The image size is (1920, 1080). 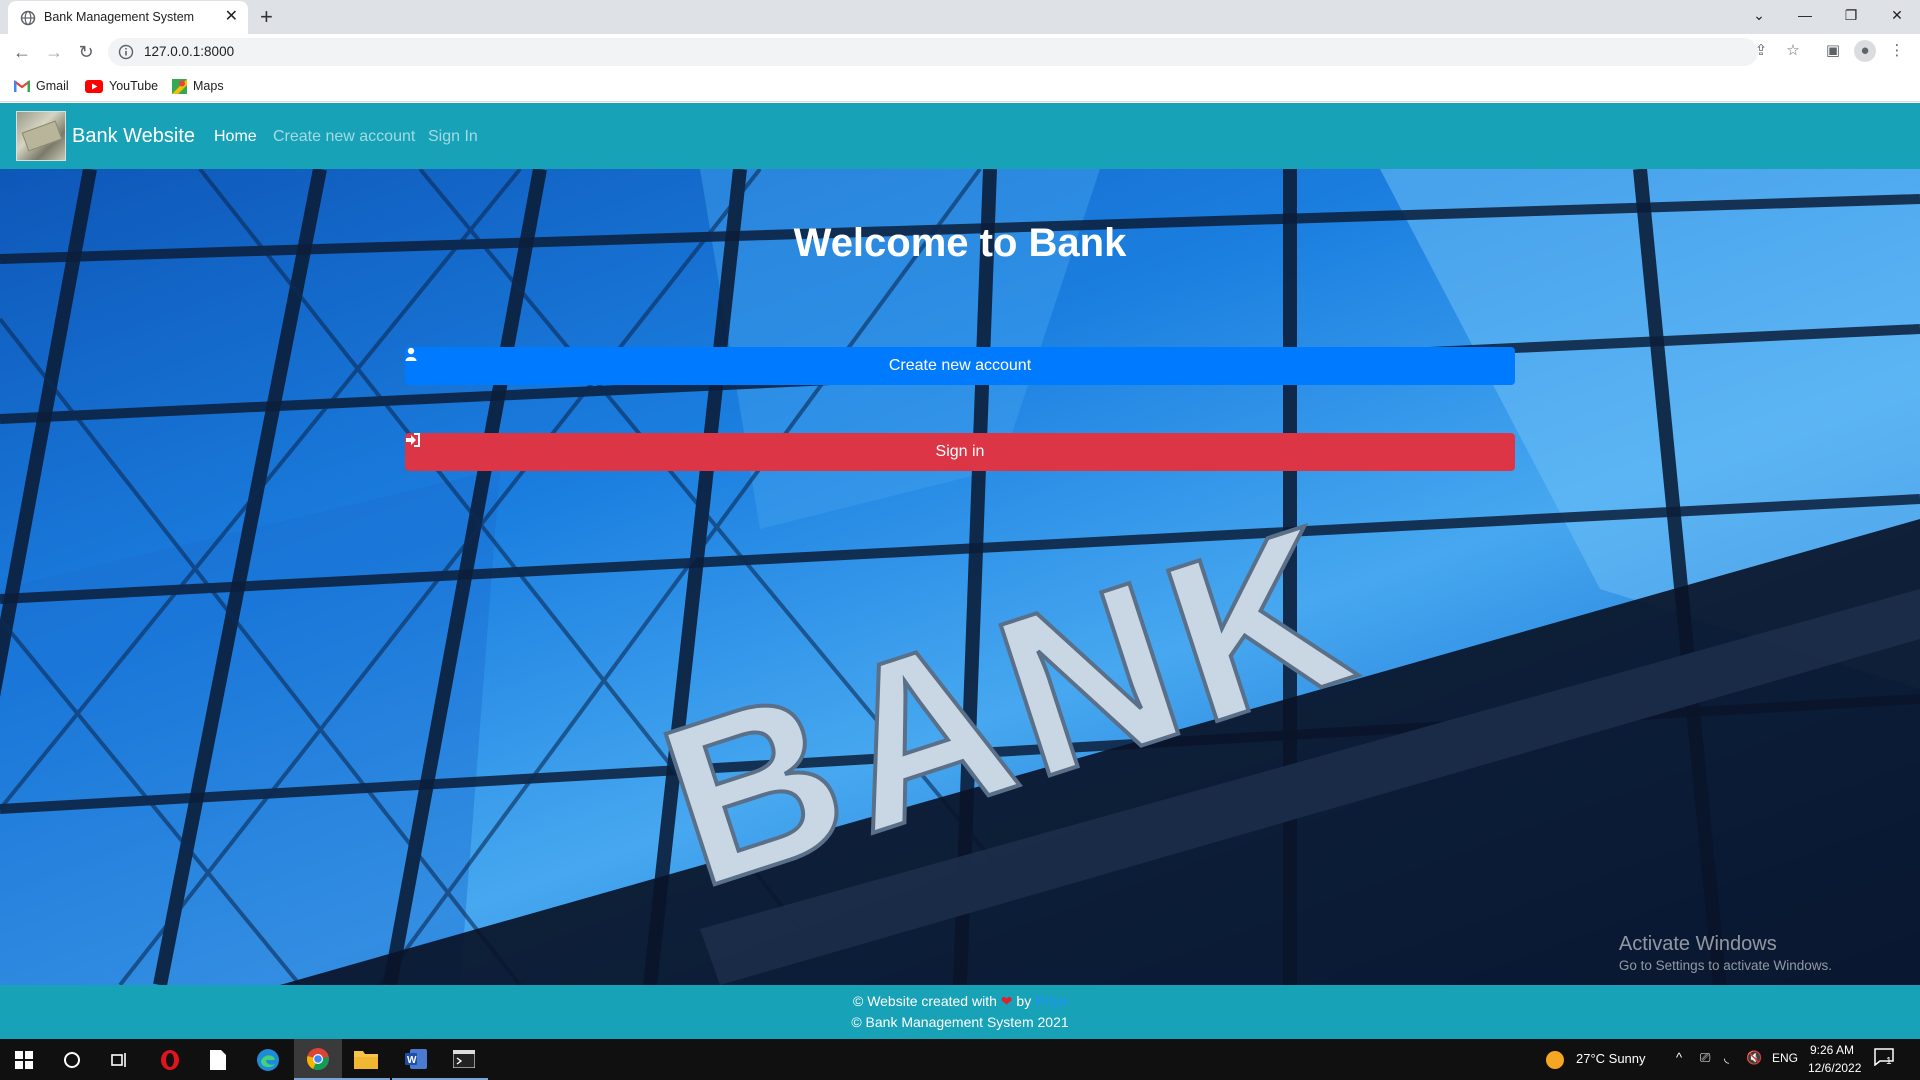 I want to click on share-icon: ⇪, so click(x=1761, y=51).